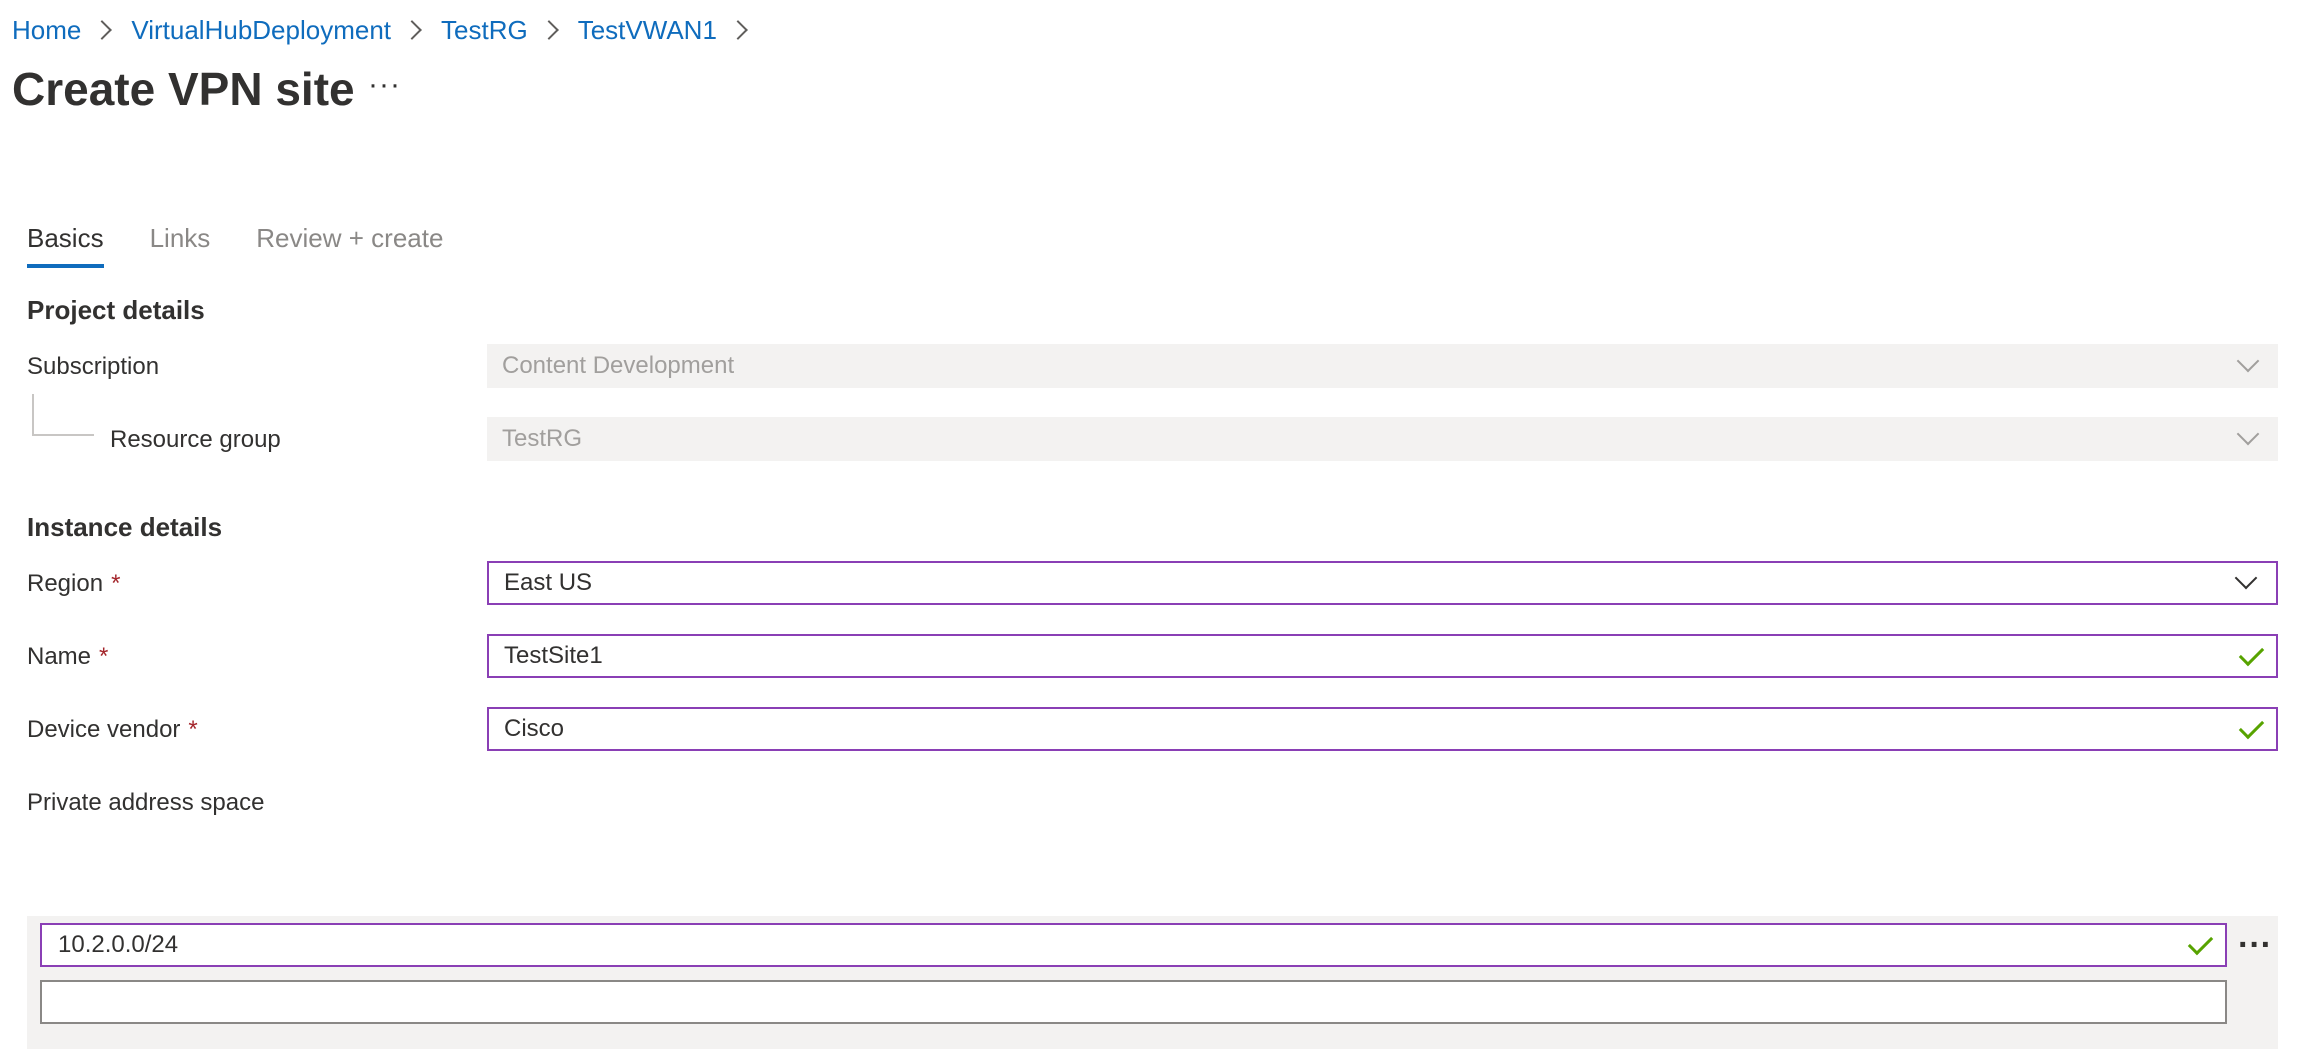 The image size is (2305, 1049). I want to click on device-vendor-label-text: Device vendor, so click(104, 729).